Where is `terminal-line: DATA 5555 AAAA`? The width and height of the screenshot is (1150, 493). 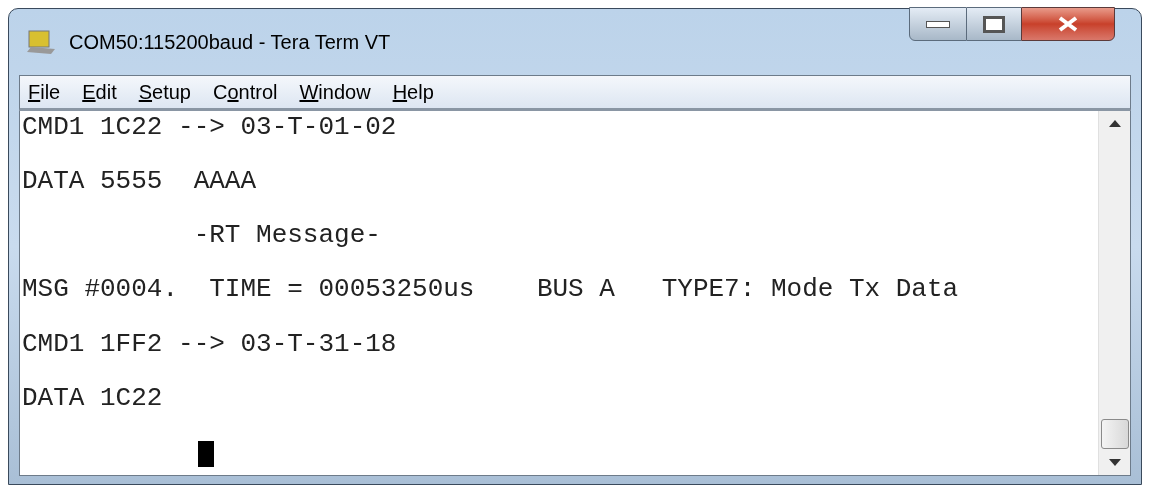 terminal-line: DATA 5555 AAAA is located at coordinates (139, 181).